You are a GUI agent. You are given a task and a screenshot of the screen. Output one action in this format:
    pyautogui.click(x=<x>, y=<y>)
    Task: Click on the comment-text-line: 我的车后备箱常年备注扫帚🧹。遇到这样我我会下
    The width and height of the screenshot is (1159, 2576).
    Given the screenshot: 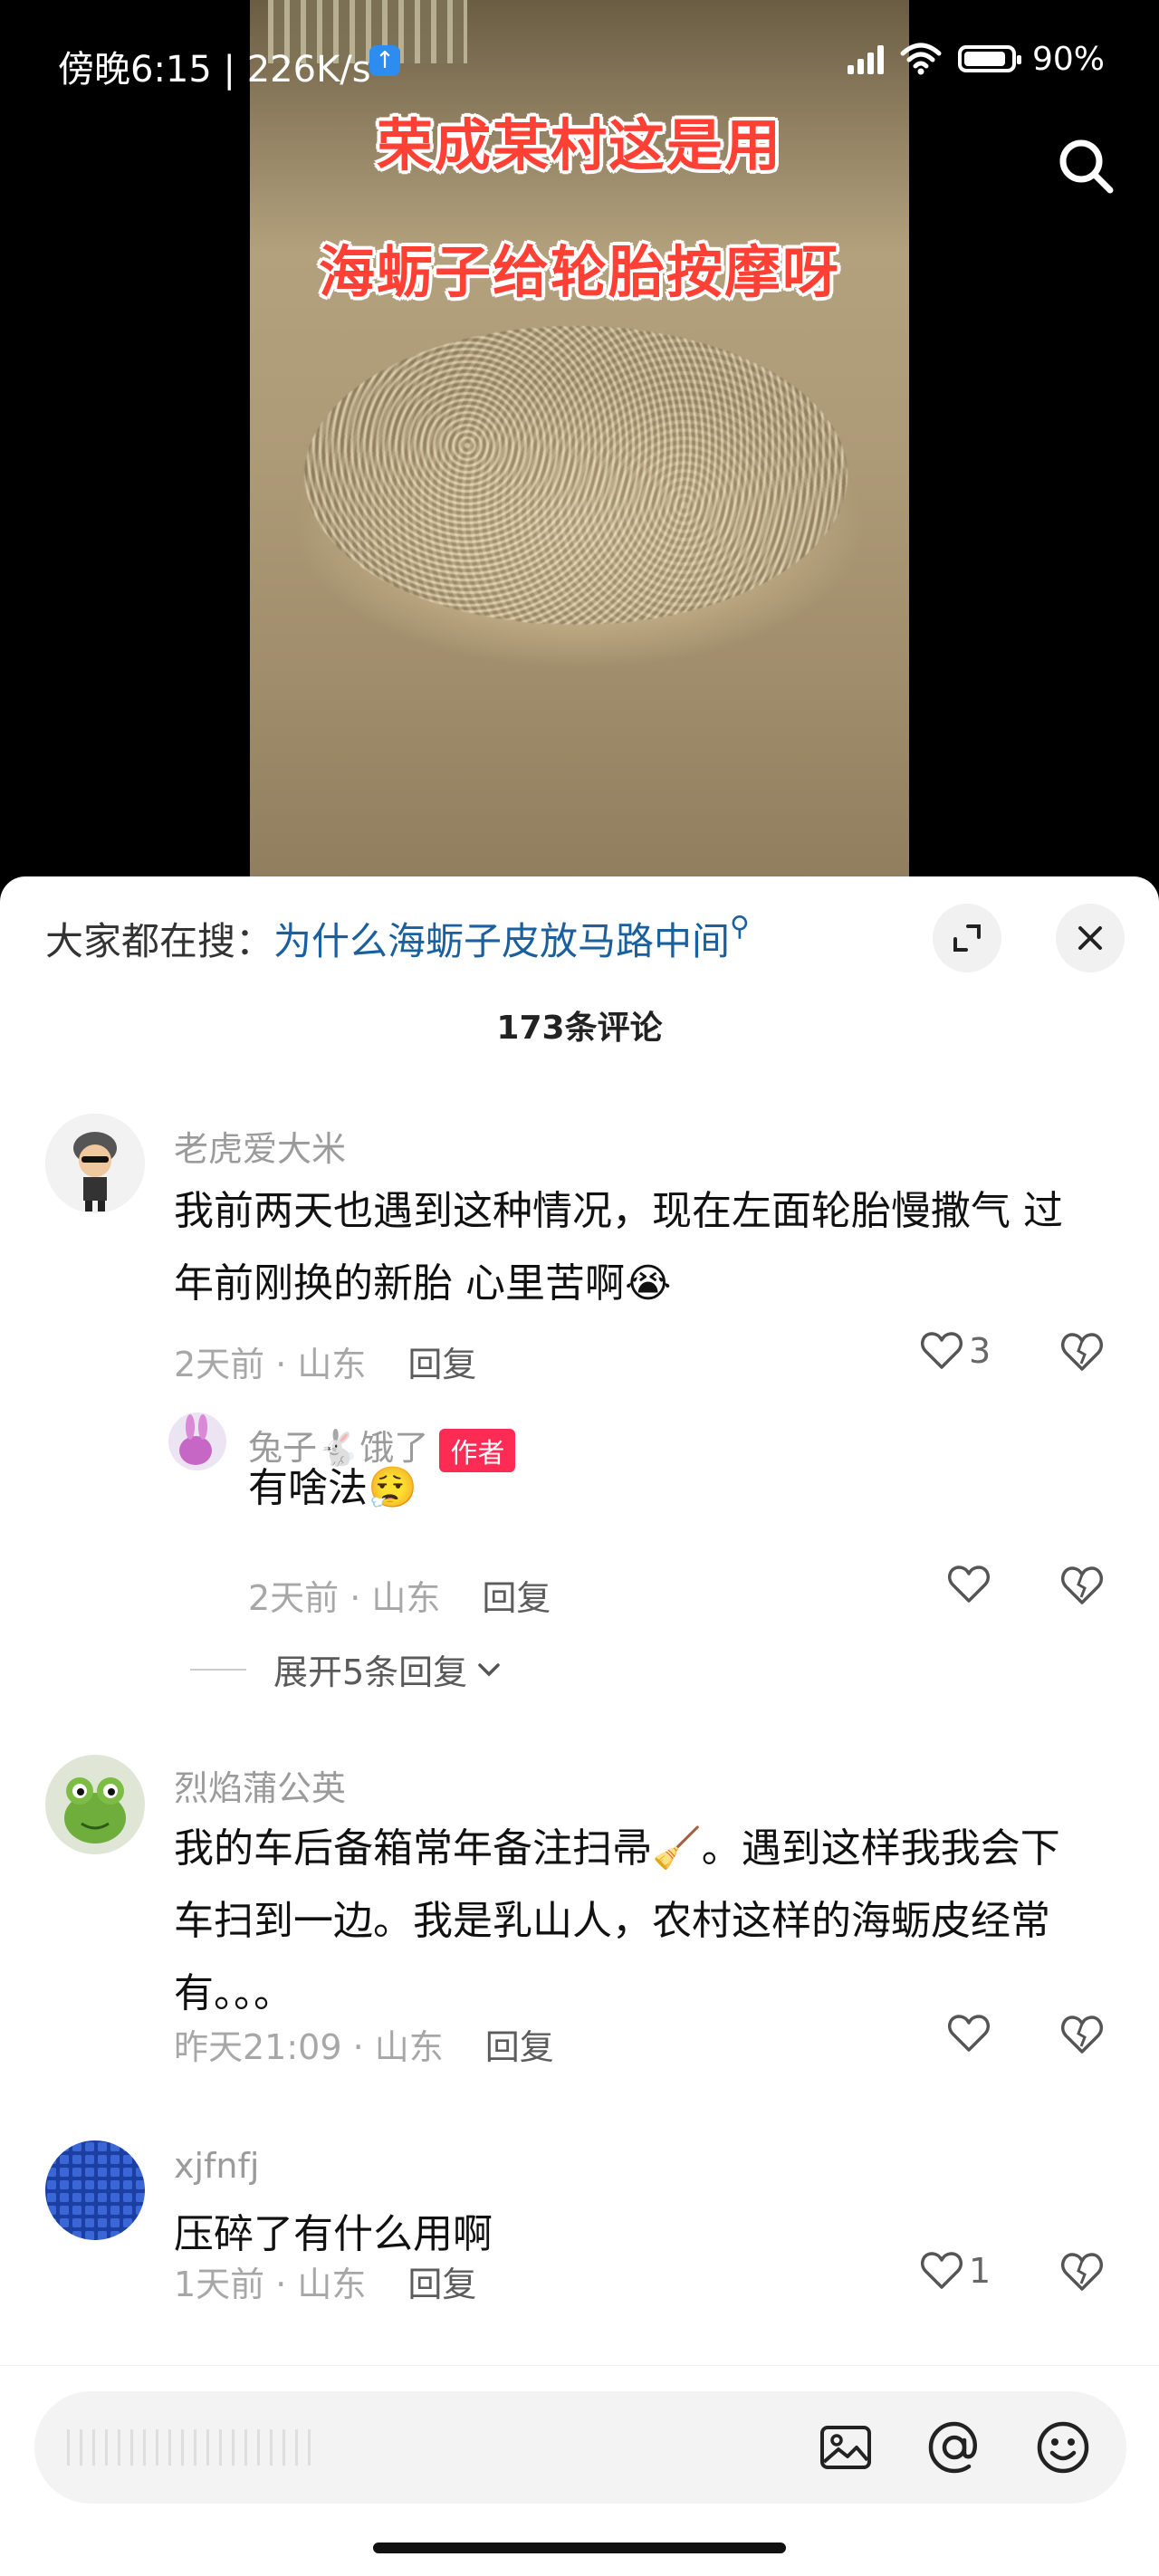 What is the action you would take?
    pyautogui.click(x=617, y=1848)
    